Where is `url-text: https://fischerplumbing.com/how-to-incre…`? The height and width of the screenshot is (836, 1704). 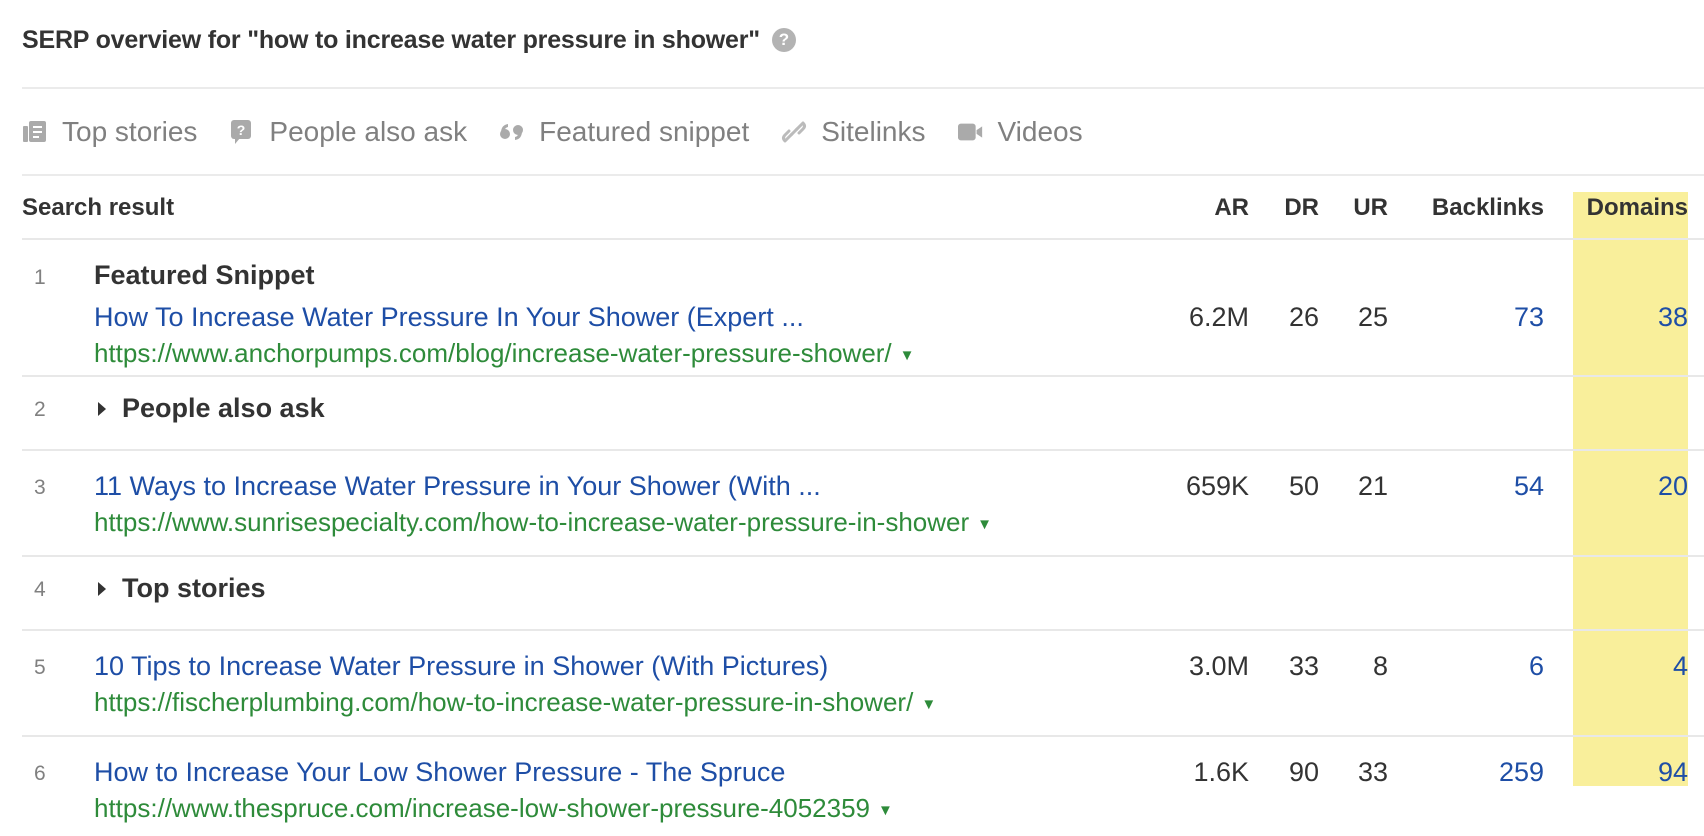
url-text: https://fischerplumbing.com/how-to-incre… is located at coordinates (504, 702).